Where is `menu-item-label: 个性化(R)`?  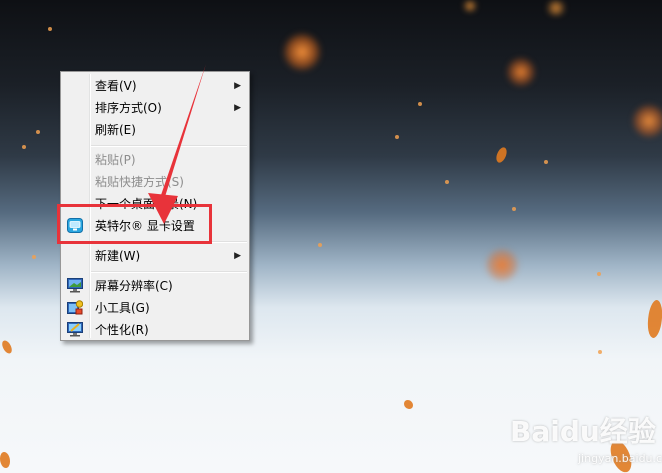 menu-item-label: 个性化(R) is located at coordinates (122, 330).